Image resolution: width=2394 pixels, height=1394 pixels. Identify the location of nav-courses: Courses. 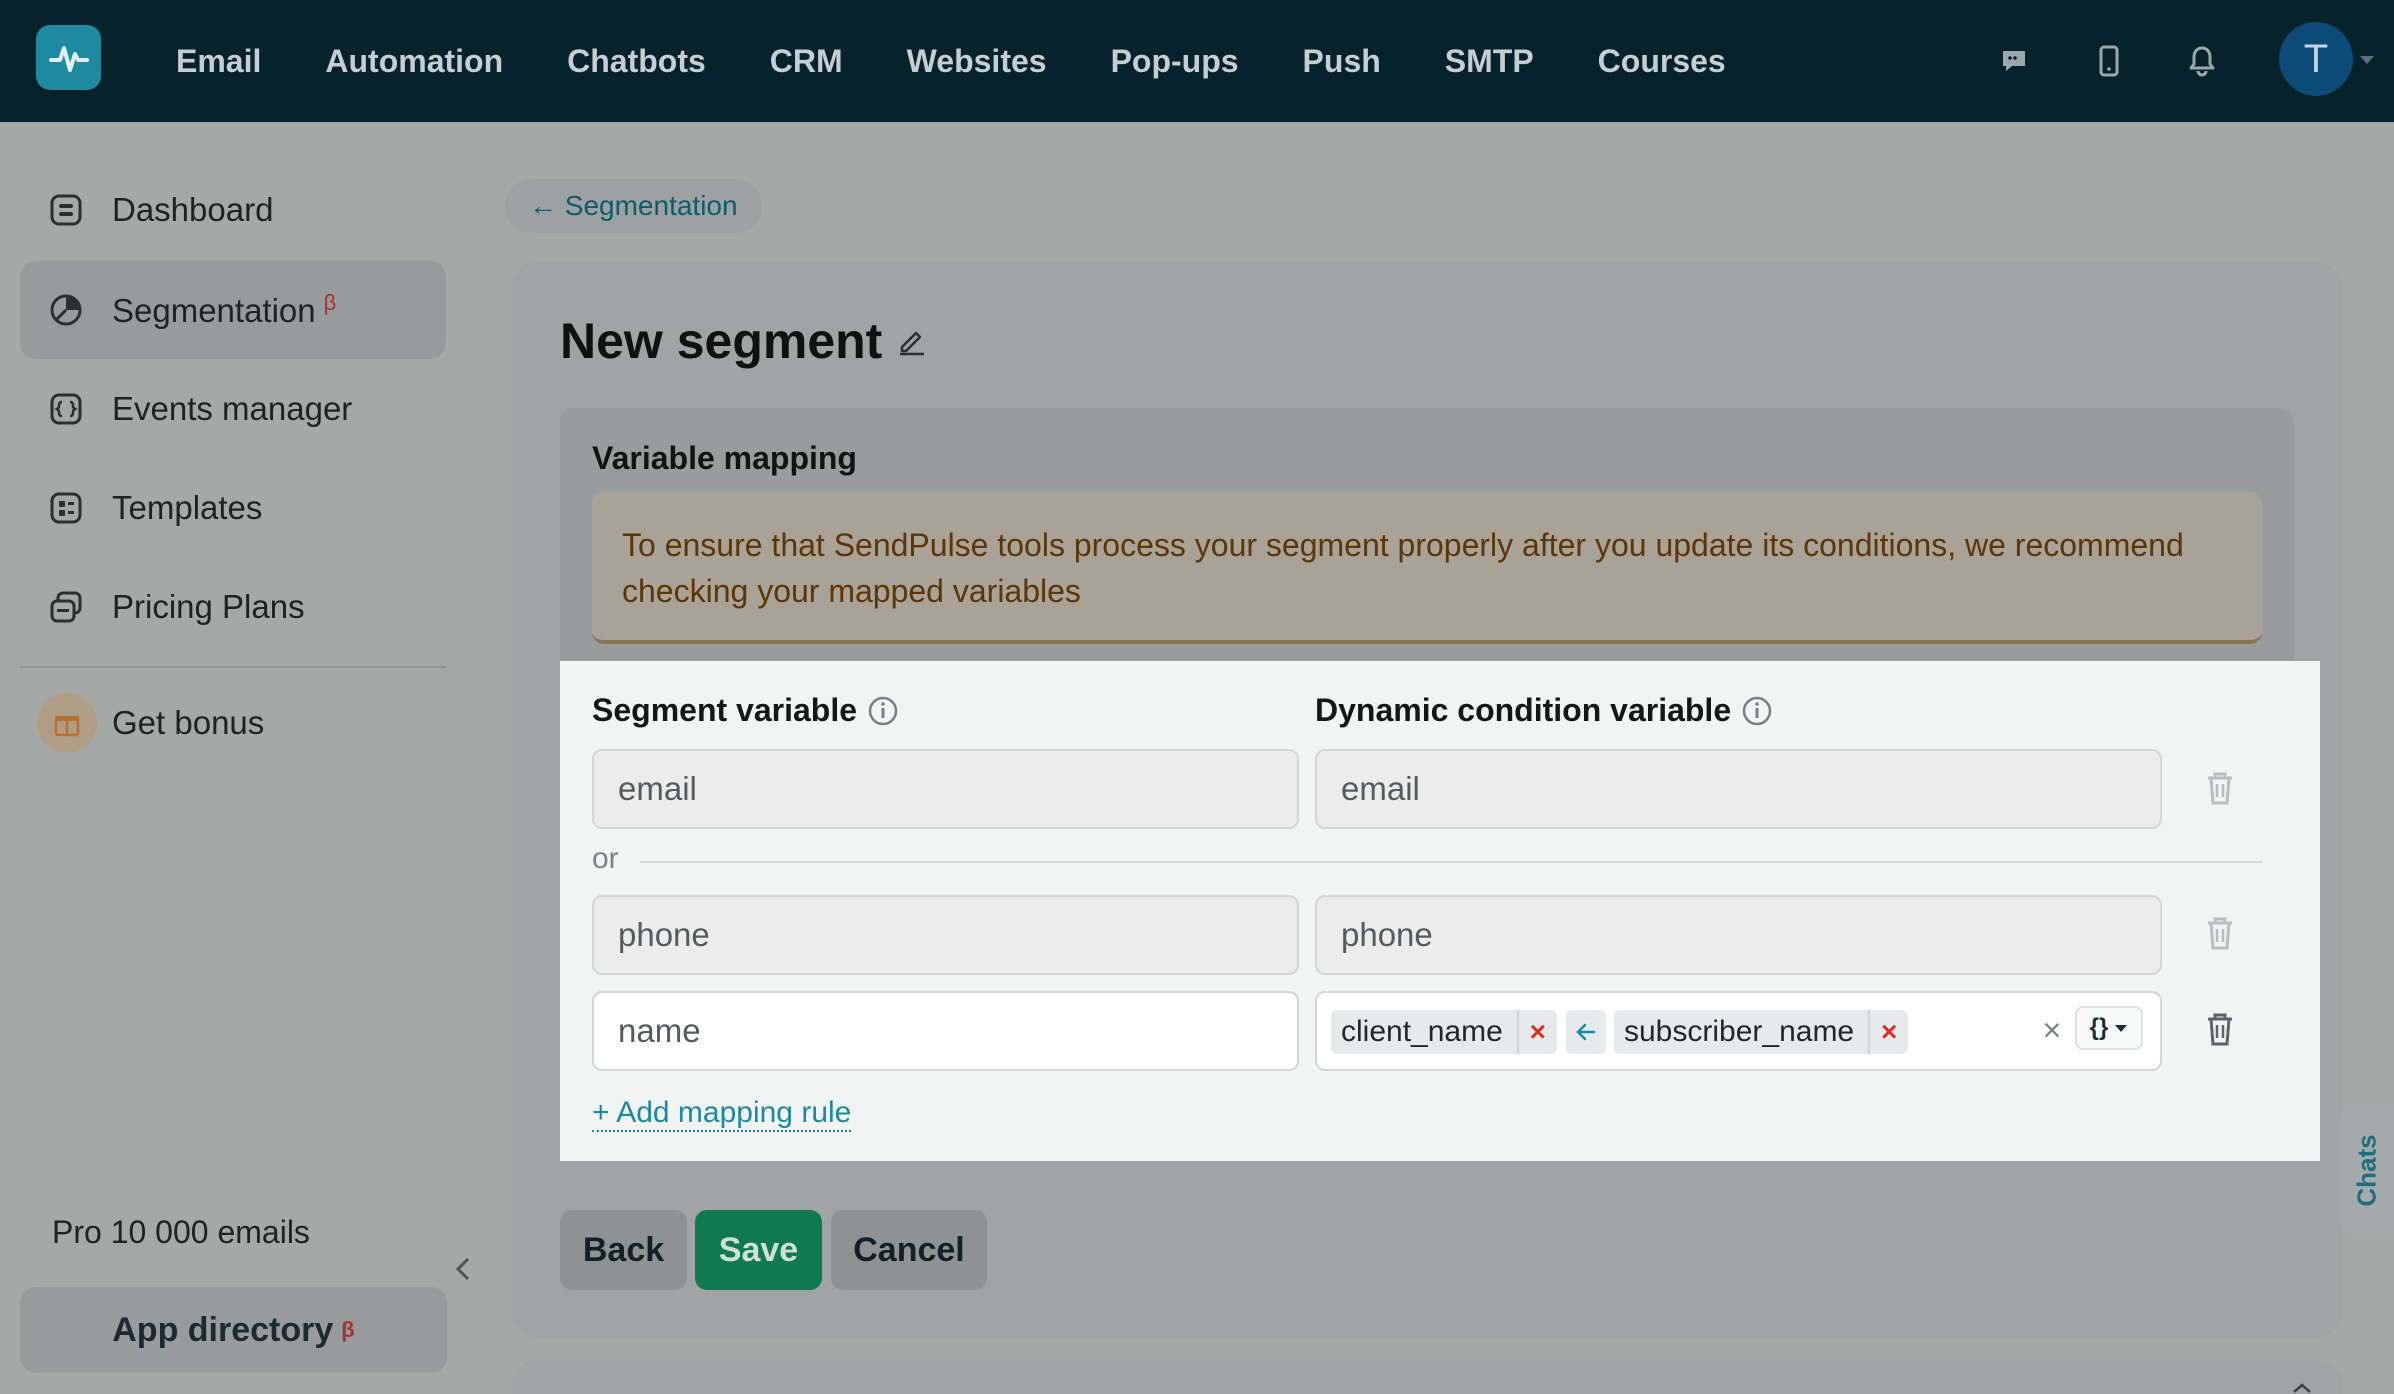
(1662, 61).